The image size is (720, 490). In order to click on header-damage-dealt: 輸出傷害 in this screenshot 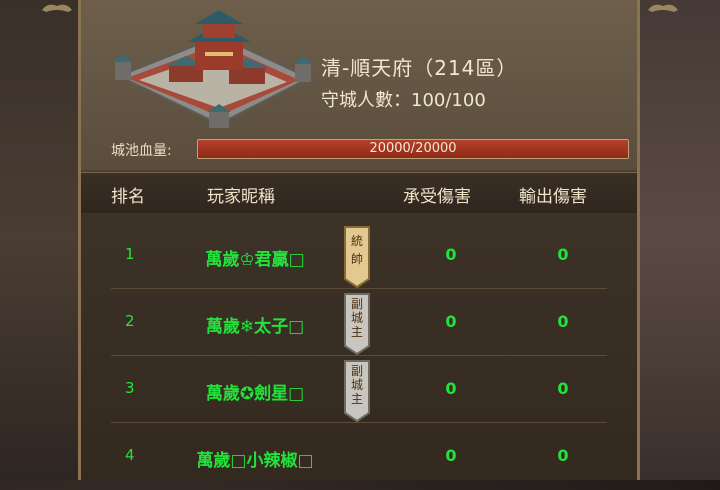, I will do `click(553, 197)`.